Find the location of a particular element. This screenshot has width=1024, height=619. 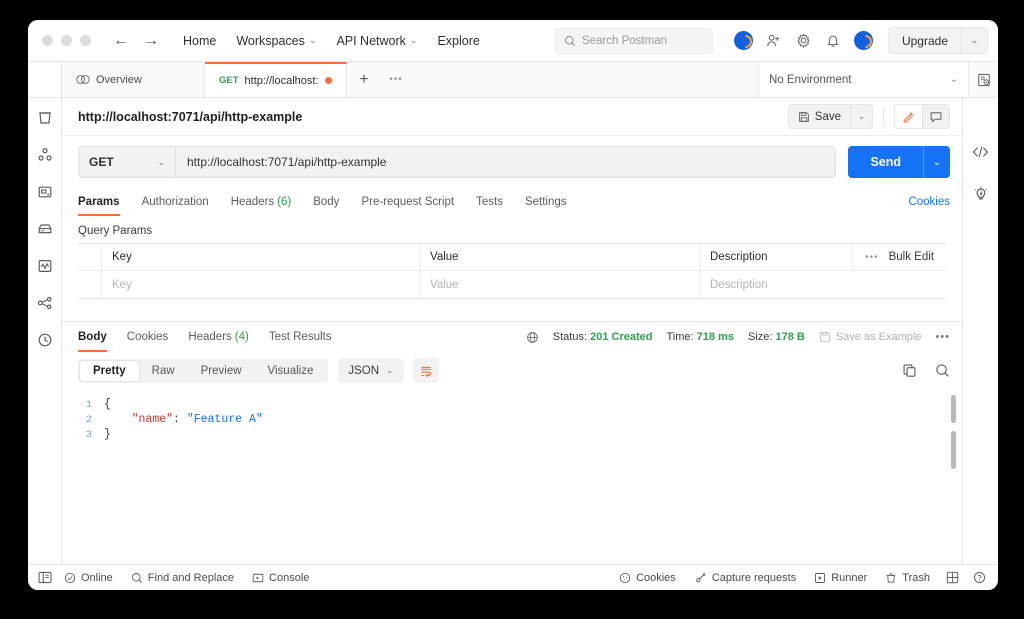

response-tab-headers: Headers (4) is located at coordinates (218, 337).